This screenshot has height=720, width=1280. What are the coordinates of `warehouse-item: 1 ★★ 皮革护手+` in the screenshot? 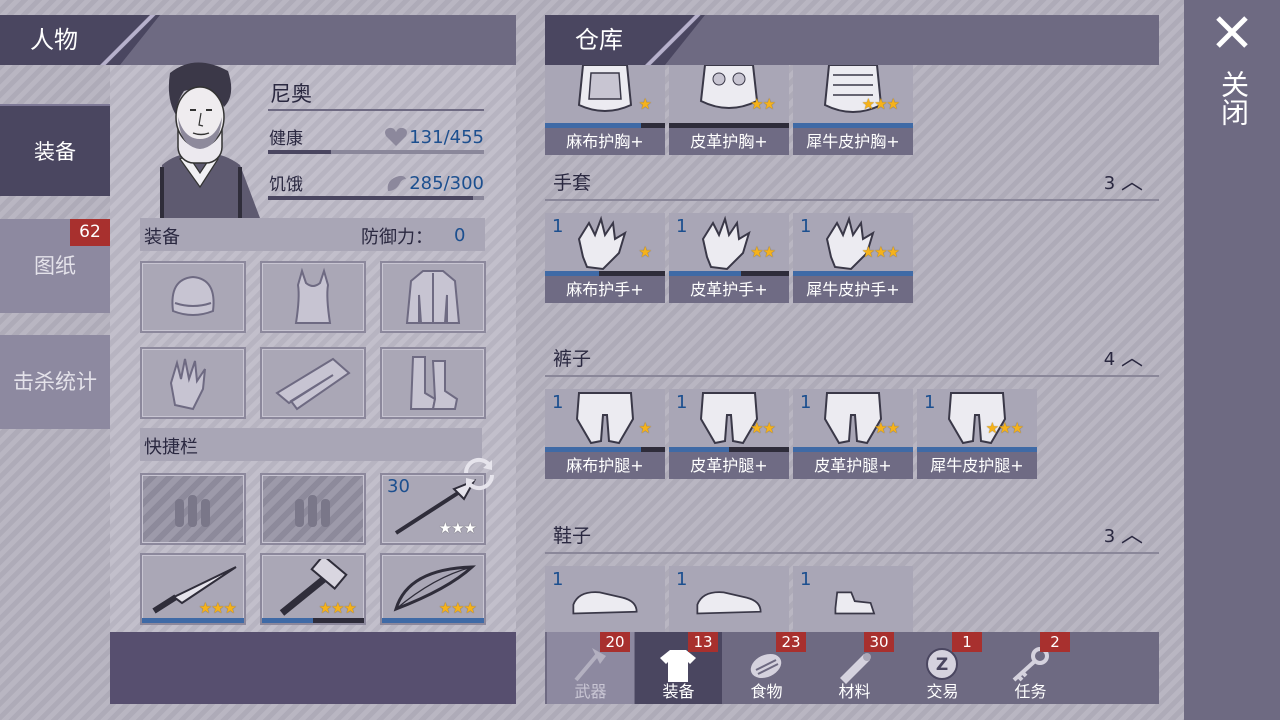 It's located at (729, 258).